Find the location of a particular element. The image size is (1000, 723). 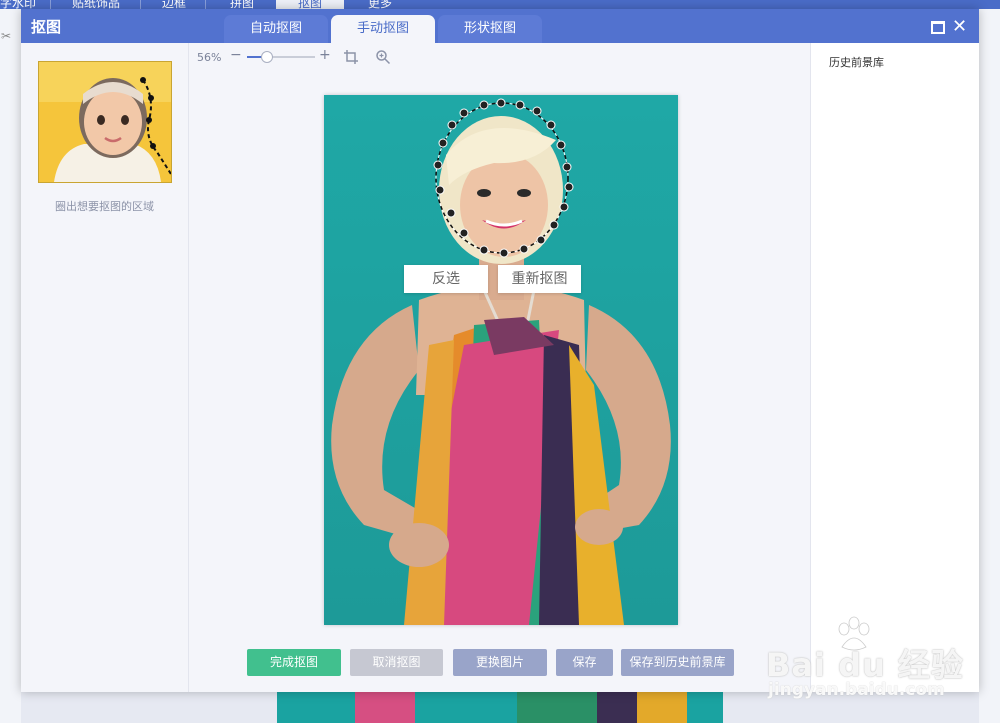

zoom-slider-handle is located at coordinates (267, 57).